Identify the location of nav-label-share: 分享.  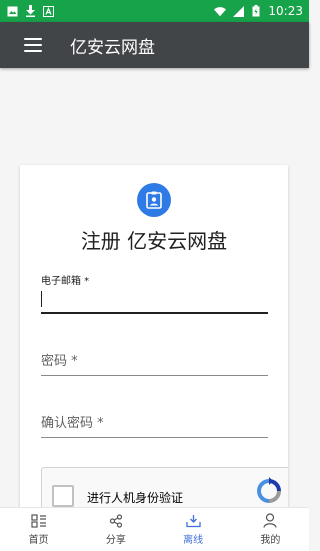
(115, 540).